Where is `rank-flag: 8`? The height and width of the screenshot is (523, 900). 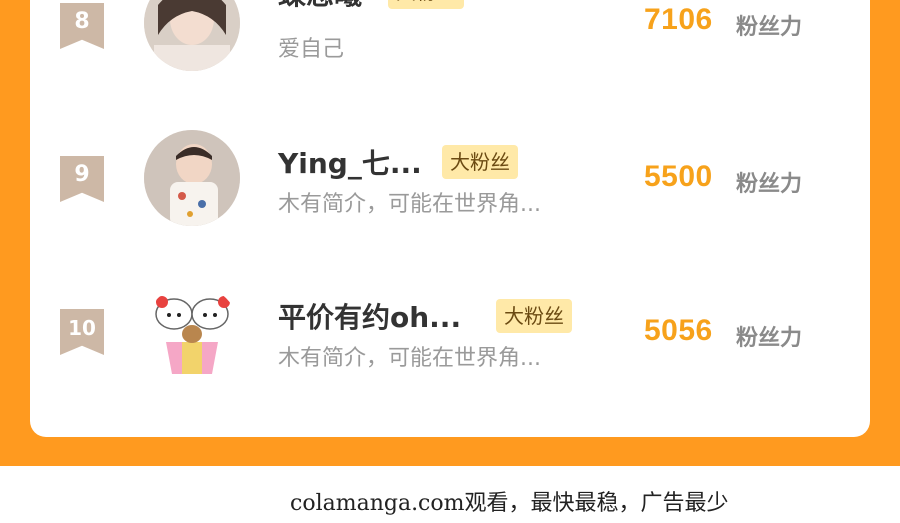 rank-flag: 8 is located at coordinates (82, 26).